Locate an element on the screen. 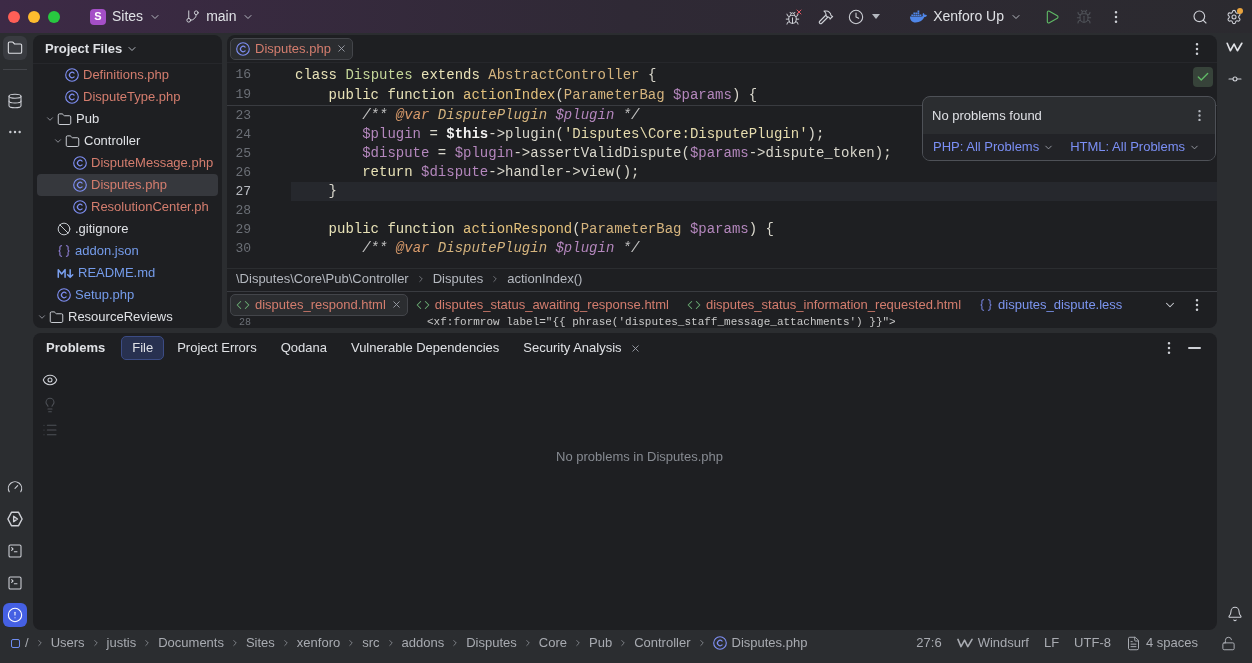 The image size is (1252, 663). path-segment: / is located at coordinates (20, 643).